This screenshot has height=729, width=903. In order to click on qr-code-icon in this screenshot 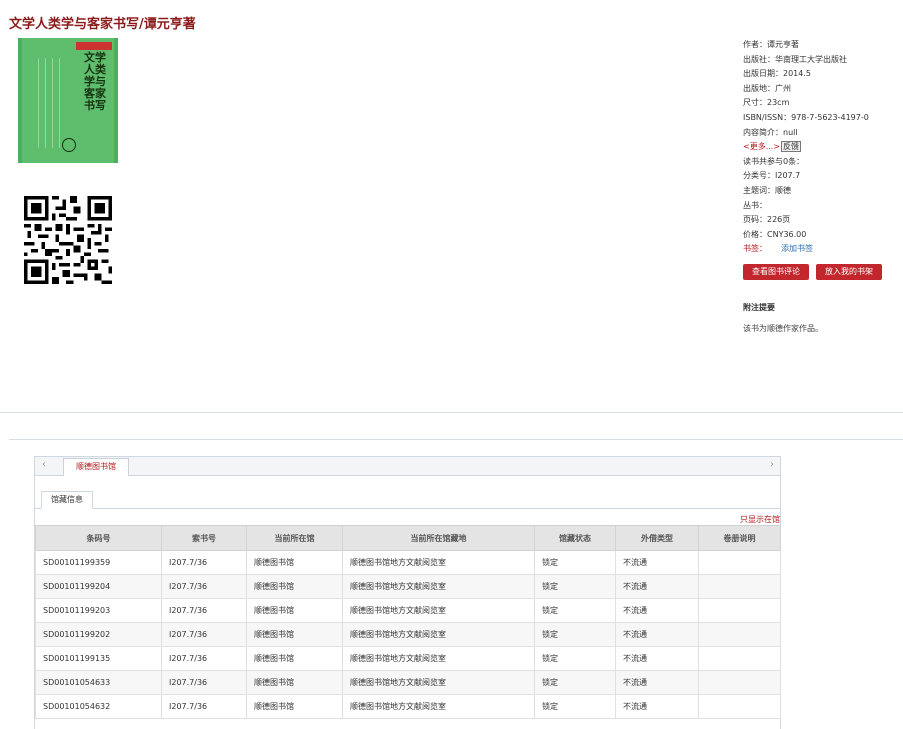, I will do `click(68, 240)`.